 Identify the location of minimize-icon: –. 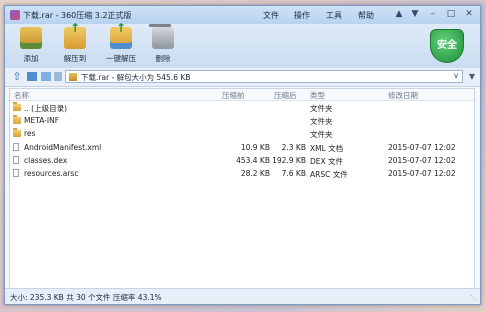
(433, 14).